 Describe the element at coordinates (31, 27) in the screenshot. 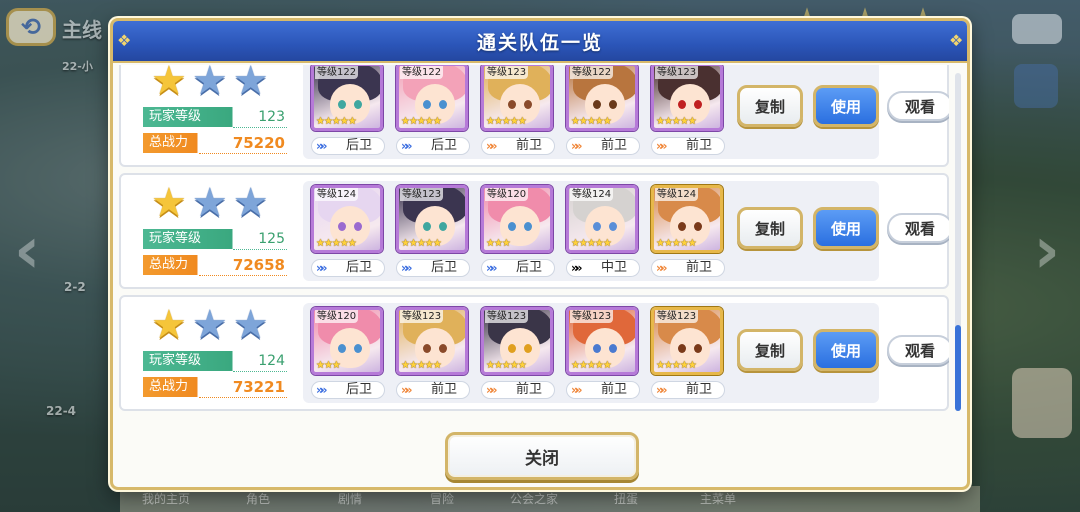

I see `back-button: ⟲` at that location.